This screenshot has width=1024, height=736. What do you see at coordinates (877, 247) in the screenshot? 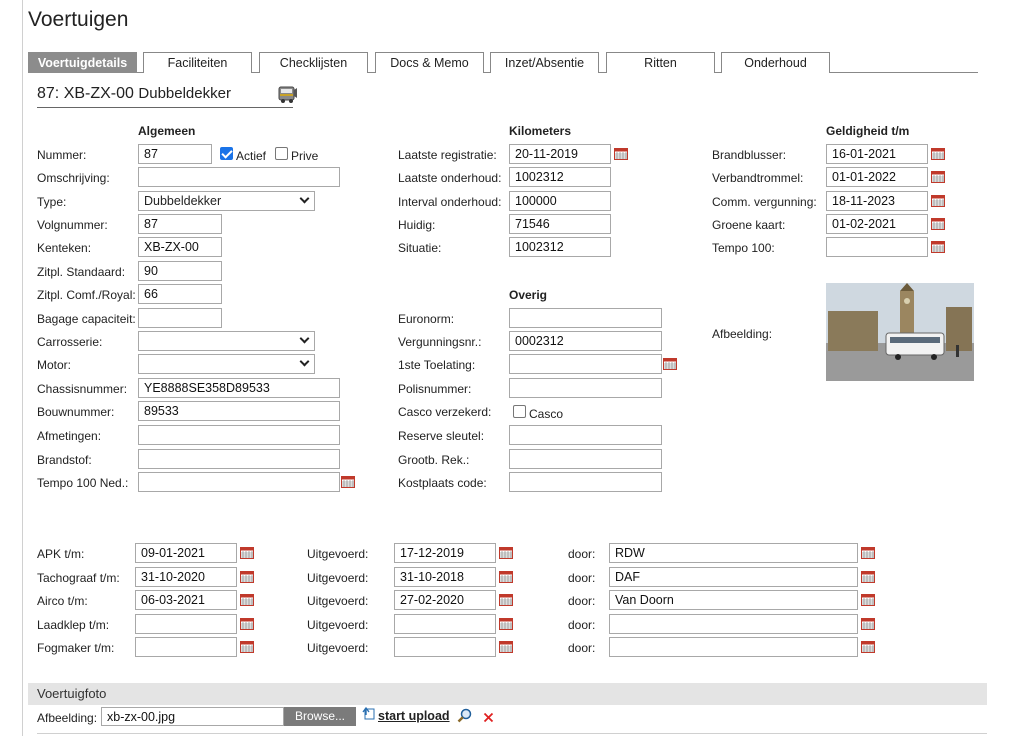
I see `tempo100-field` at bounding box center [877, 247].